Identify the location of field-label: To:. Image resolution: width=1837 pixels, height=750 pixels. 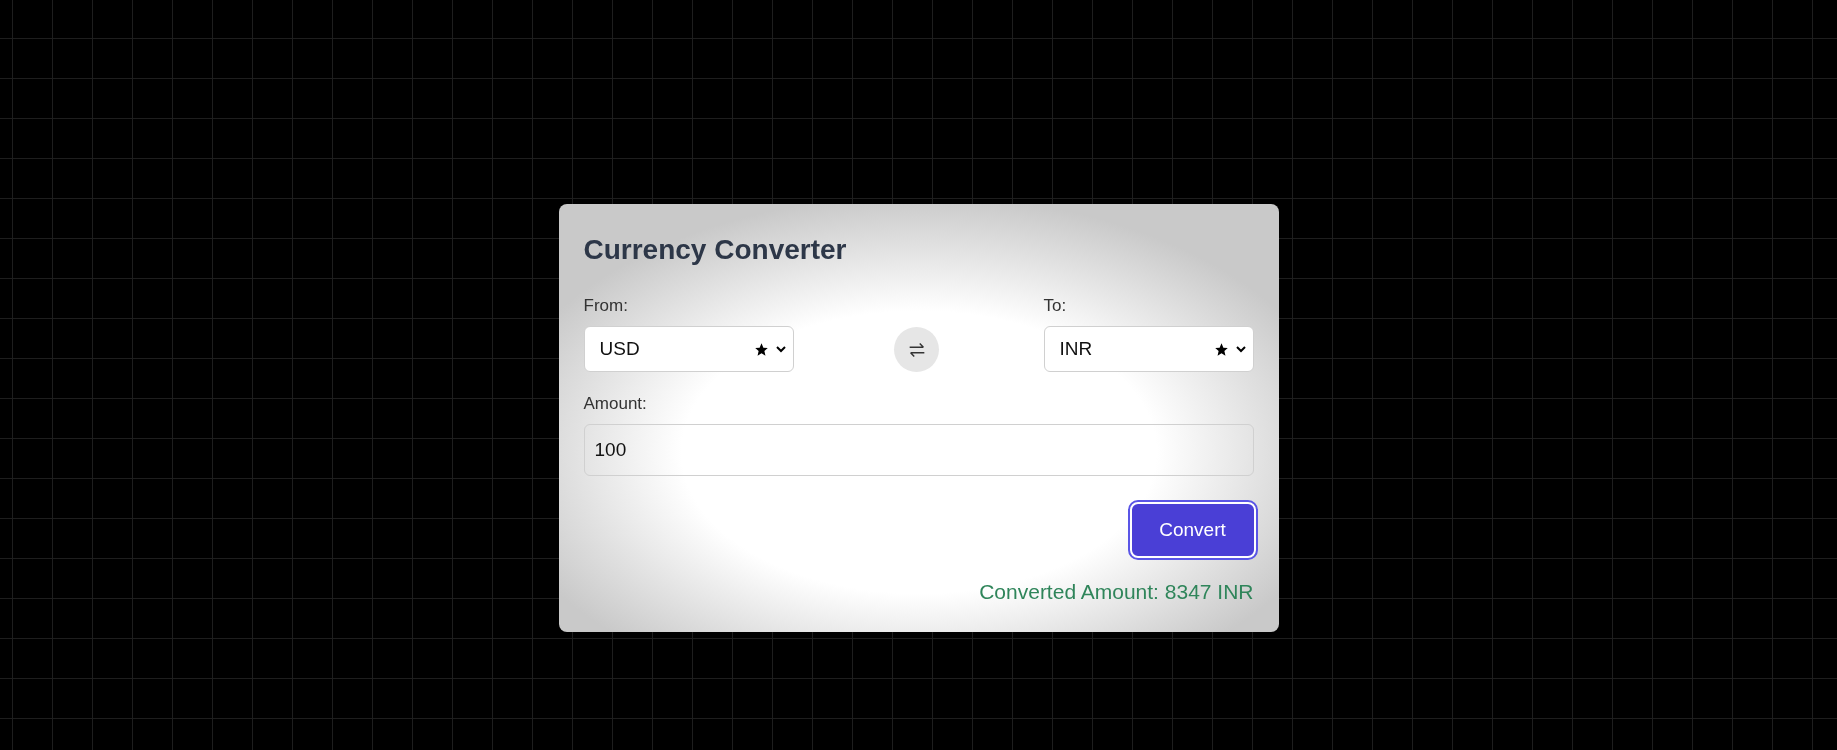
(1055, 306).